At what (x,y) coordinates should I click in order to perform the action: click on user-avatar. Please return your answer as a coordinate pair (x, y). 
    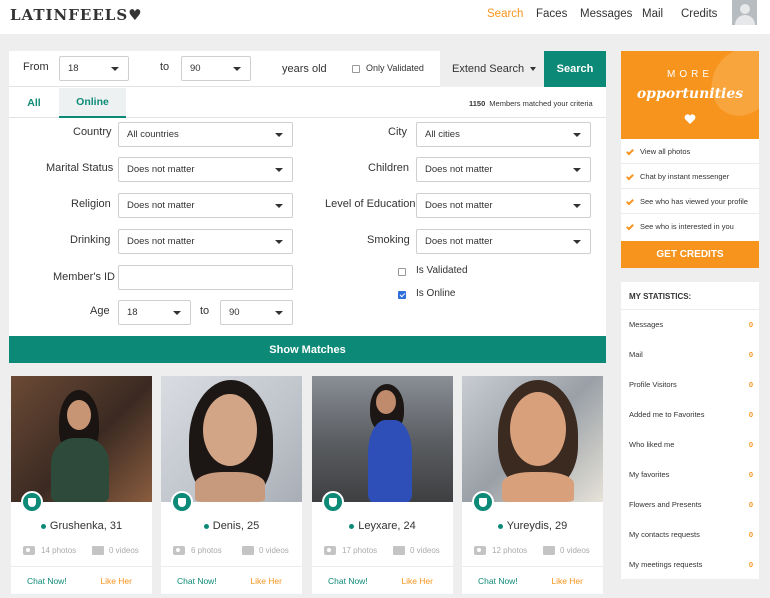
    Looking at the image, I should click on (744, 12).